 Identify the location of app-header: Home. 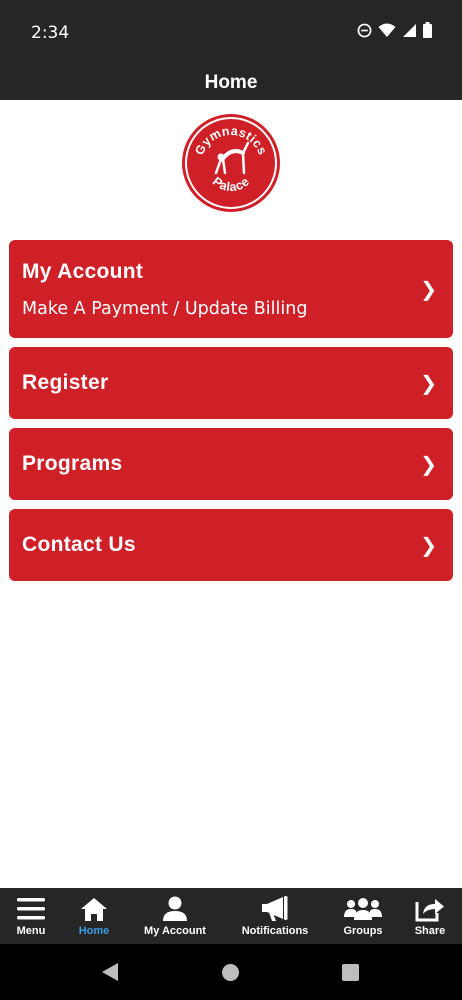
(231, 83).